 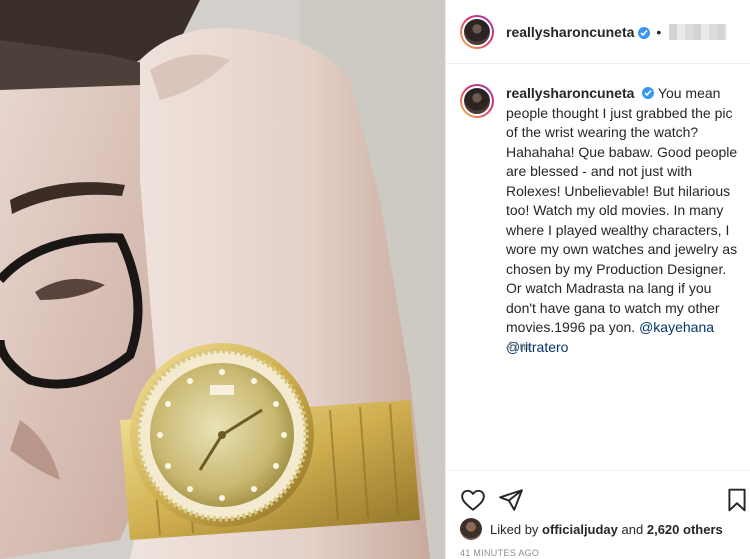 I want to click on caption-time: 41m, so click(x=517, y=346).